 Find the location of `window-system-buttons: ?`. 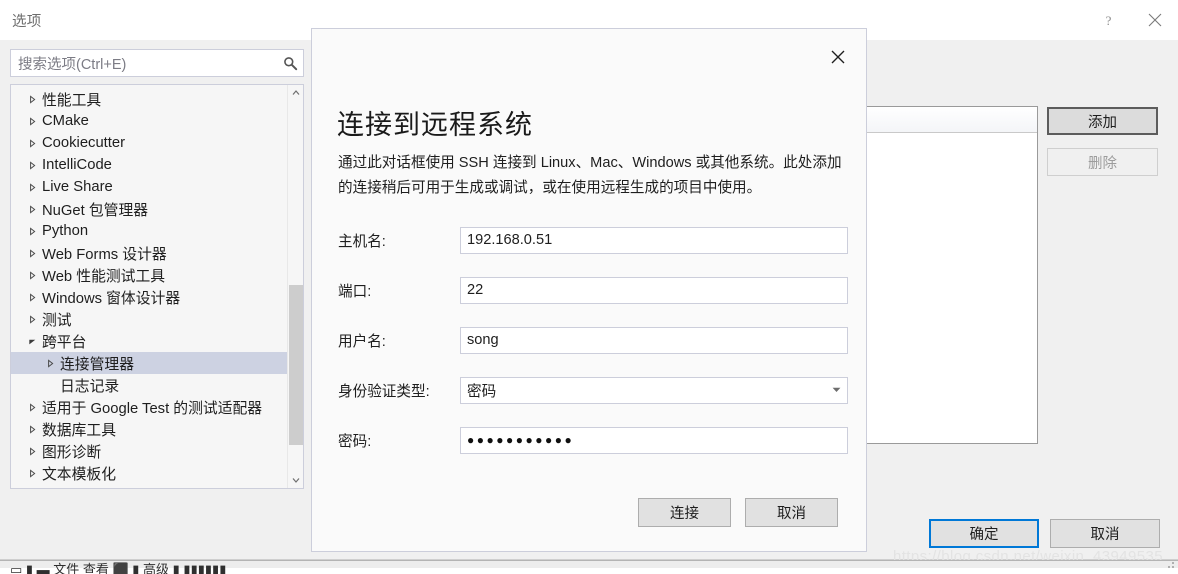

window-system-buttons: ? is located at coordinates (1132, 20).